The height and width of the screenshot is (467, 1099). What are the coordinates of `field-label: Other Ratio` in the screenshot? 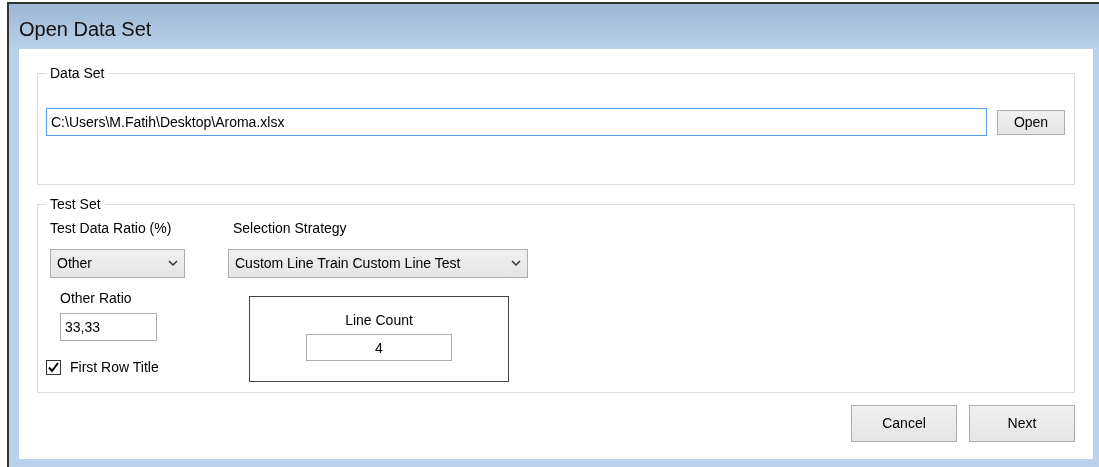 It's located at (96, 298).